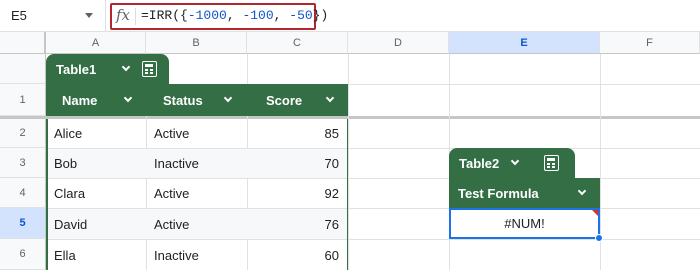 This screenshot has width=700, height=270. I want to click on cell-score: 92, so click(332, 193).